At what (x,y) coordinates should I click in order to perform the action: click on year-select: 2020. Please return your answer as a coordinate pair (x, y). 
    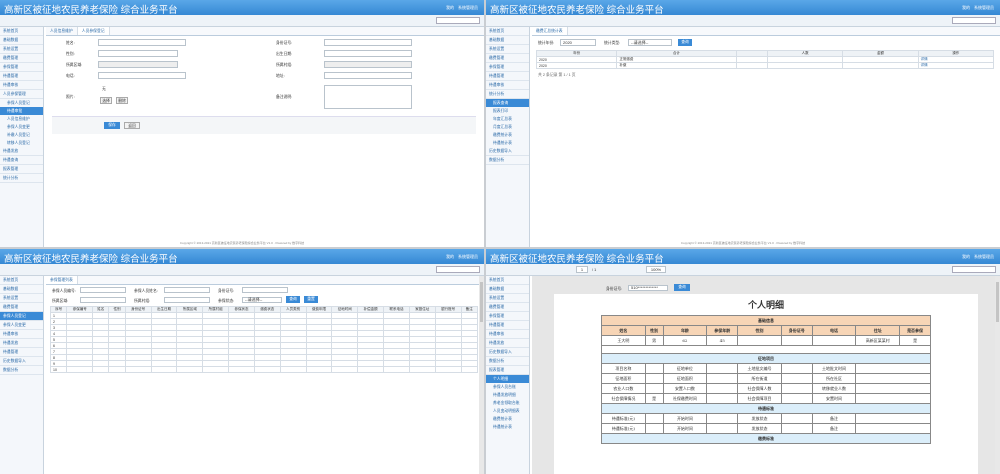
    Looking at the image, I should click on (578, 42).